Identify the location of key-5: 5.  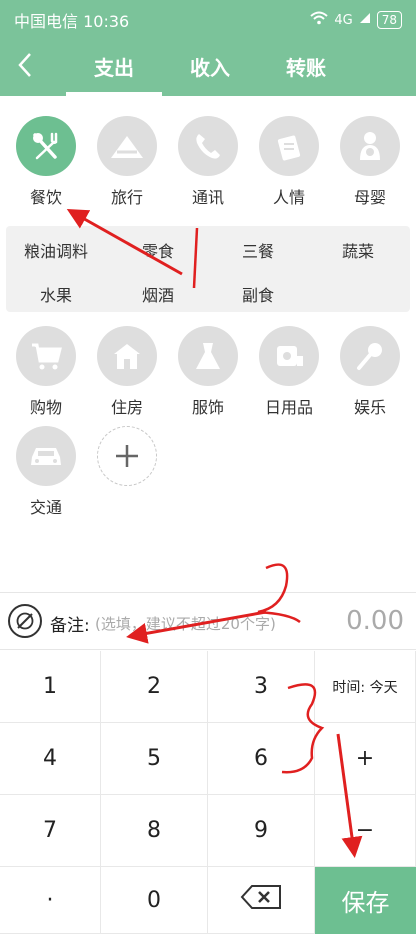
(154, 759).